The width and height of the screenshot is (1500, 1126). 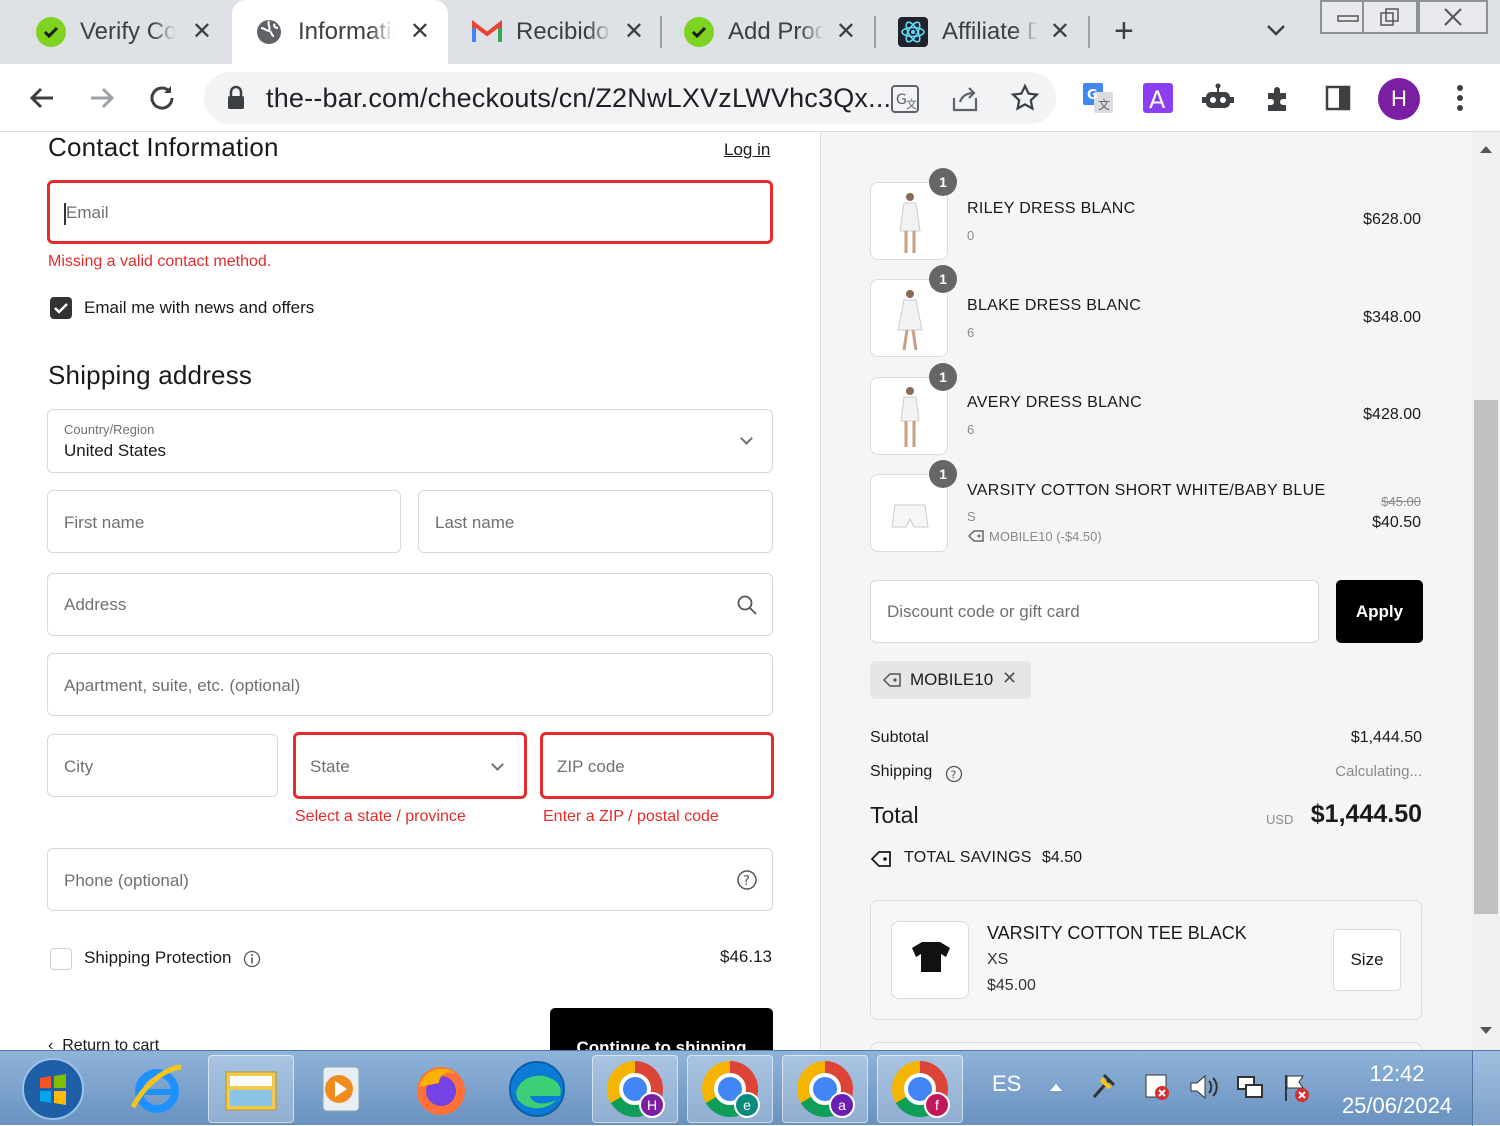 I want to click on start-button, so click(x=53, y=1089).